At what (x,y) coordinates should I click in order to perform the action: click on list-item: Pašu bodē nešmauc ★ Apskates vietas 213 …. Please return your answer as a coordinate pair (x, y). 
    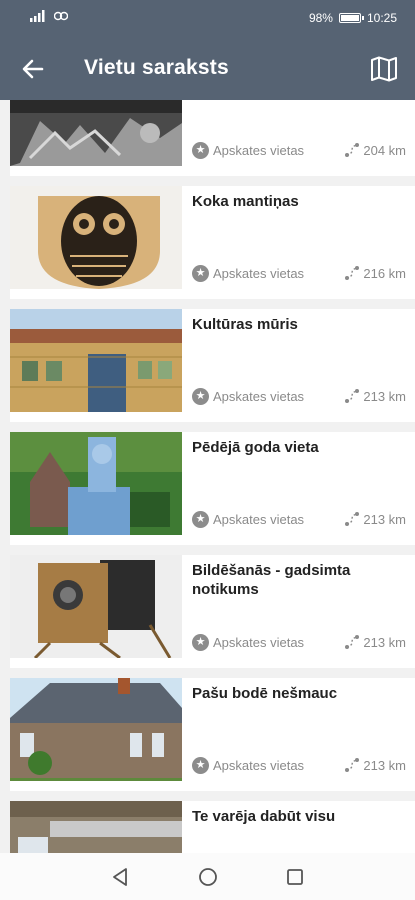
    Looking at the image, I should click on (212, 734).